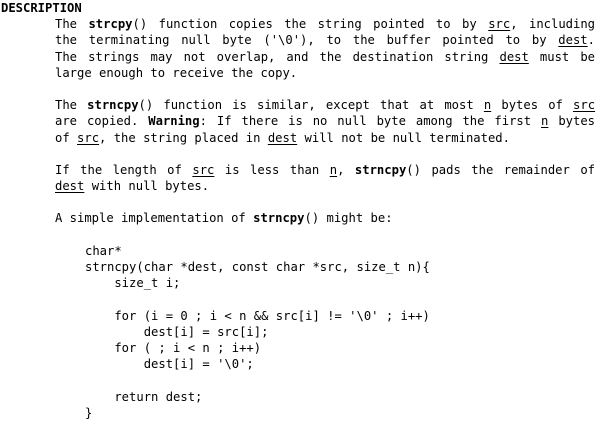 Image resolution: width=600 pixels, height=425 pixels. I want to click on code-line: return dest;, so click(144, 396).